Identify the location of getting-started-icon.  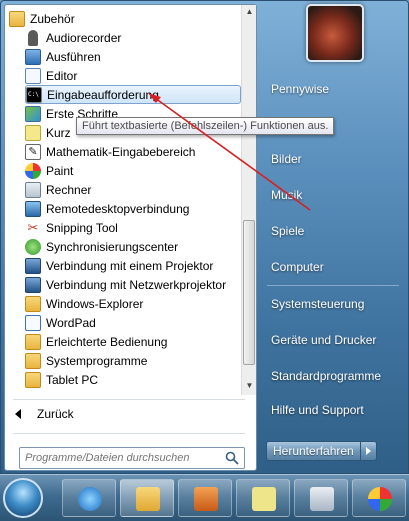
(33, 113).